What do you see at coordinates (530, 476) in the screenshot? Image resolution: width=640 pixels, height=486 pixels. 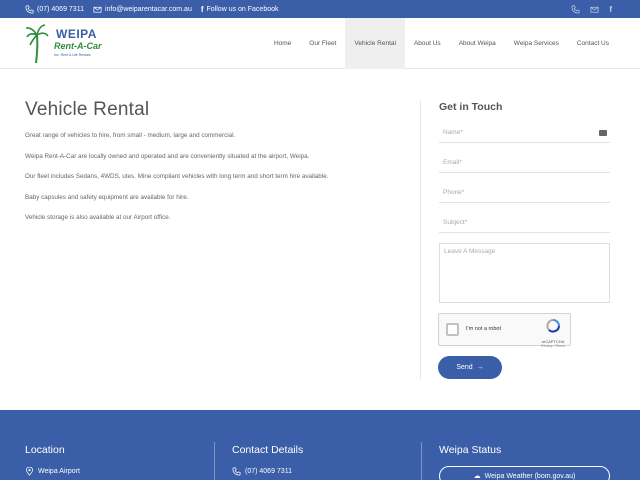 I see `weather-label: Weipa Weather (bom.gov.au)` at bounding box center [530, 476].